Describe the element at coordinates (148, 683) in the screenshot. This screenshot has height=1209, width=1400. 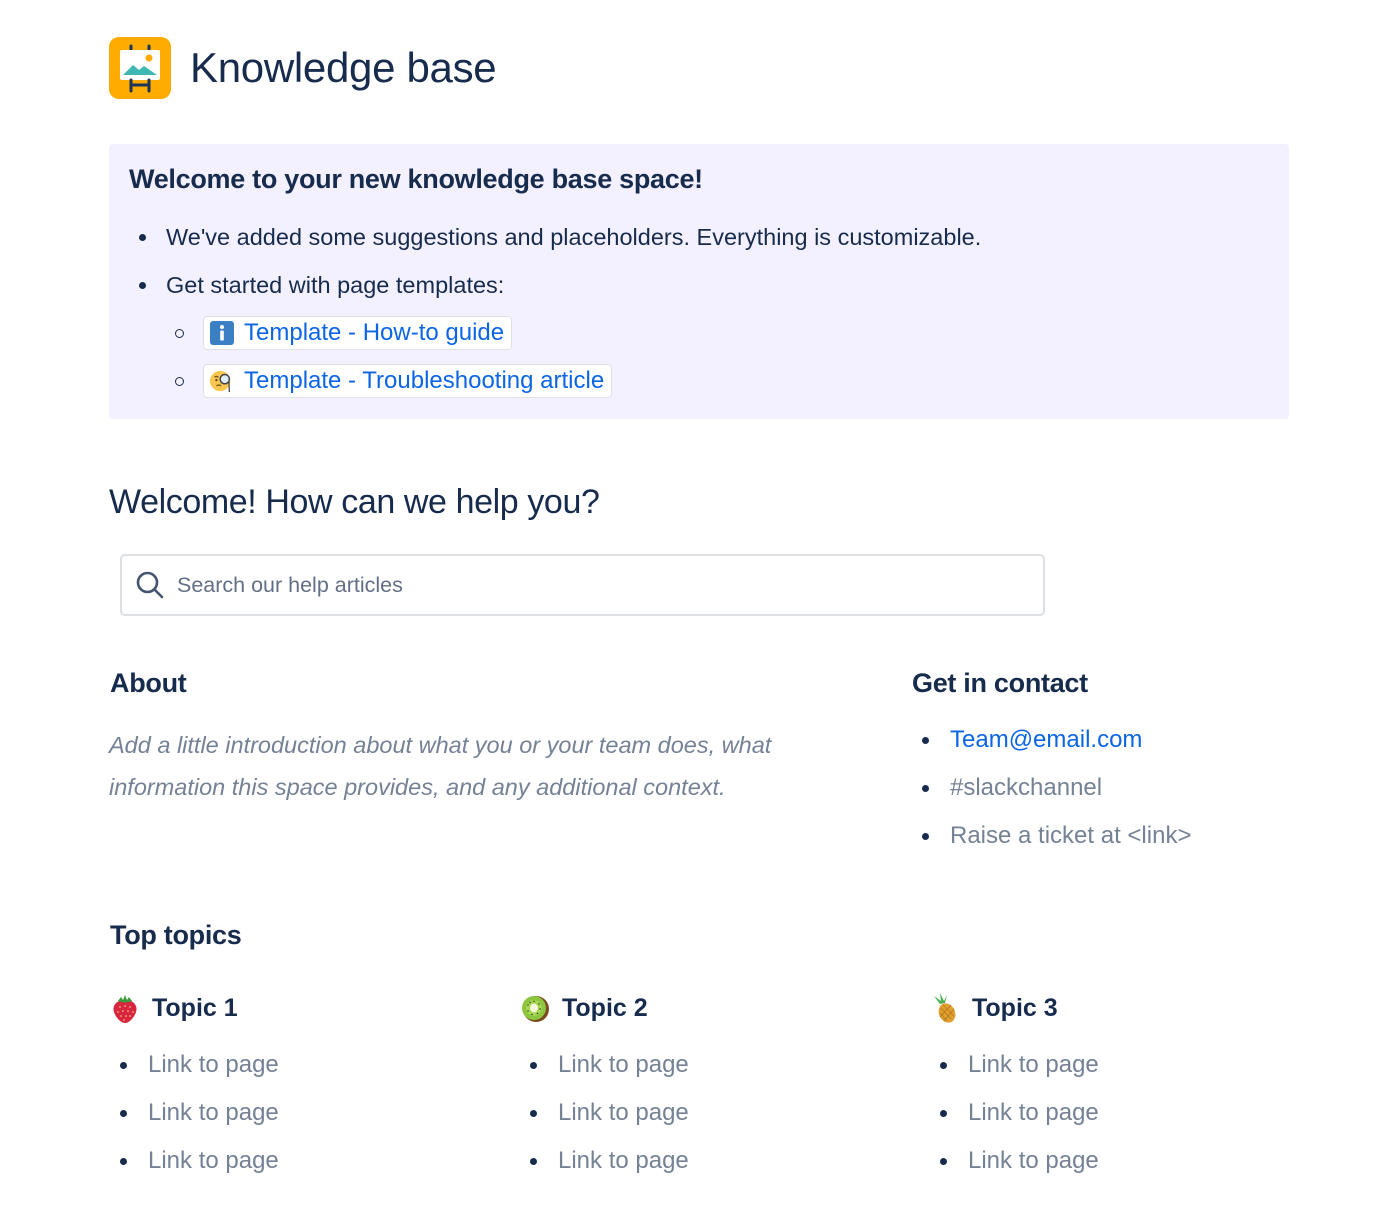
I see `about-heading: About` at that location.